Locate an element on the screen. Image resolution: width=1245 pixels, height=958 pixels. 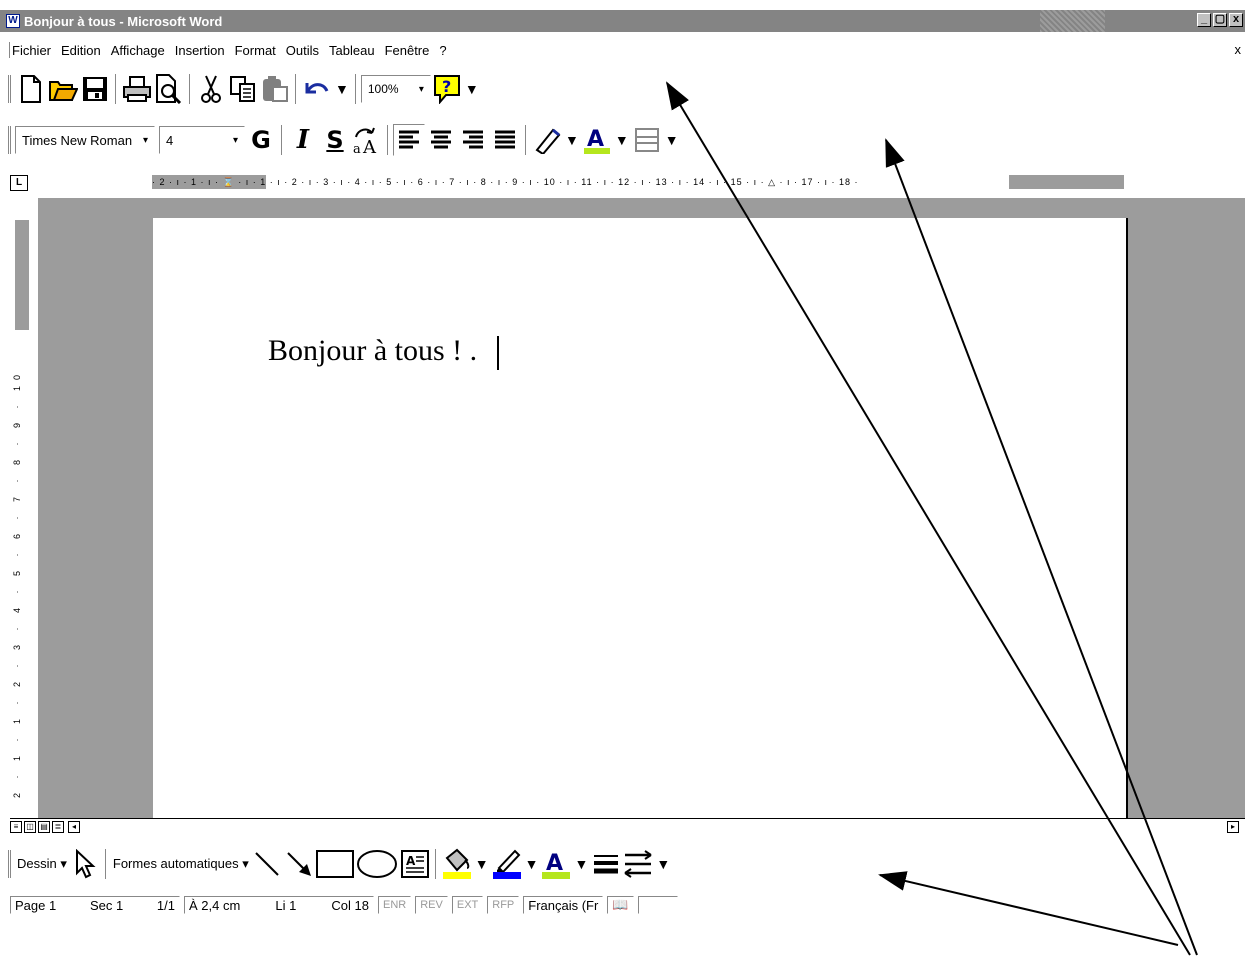
fill-color-dropdown-icon: ▼ is located at coordinates (482, 864).